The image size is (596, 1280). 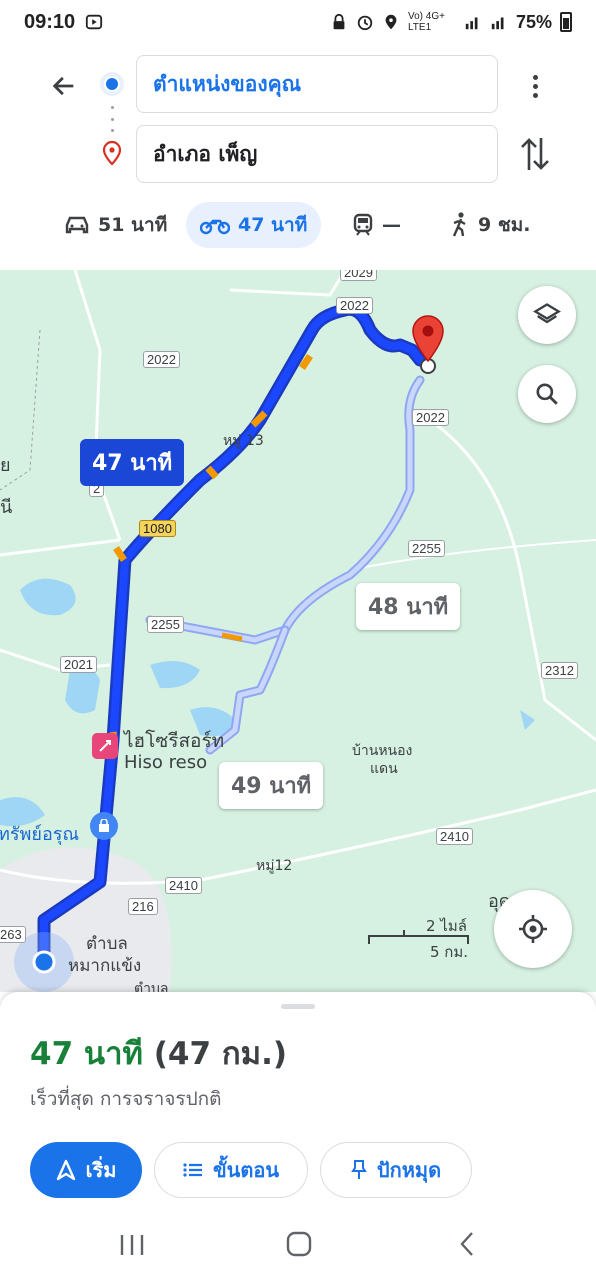 I want to click on place-label-daen: แดน, so click(x=384, y=769).